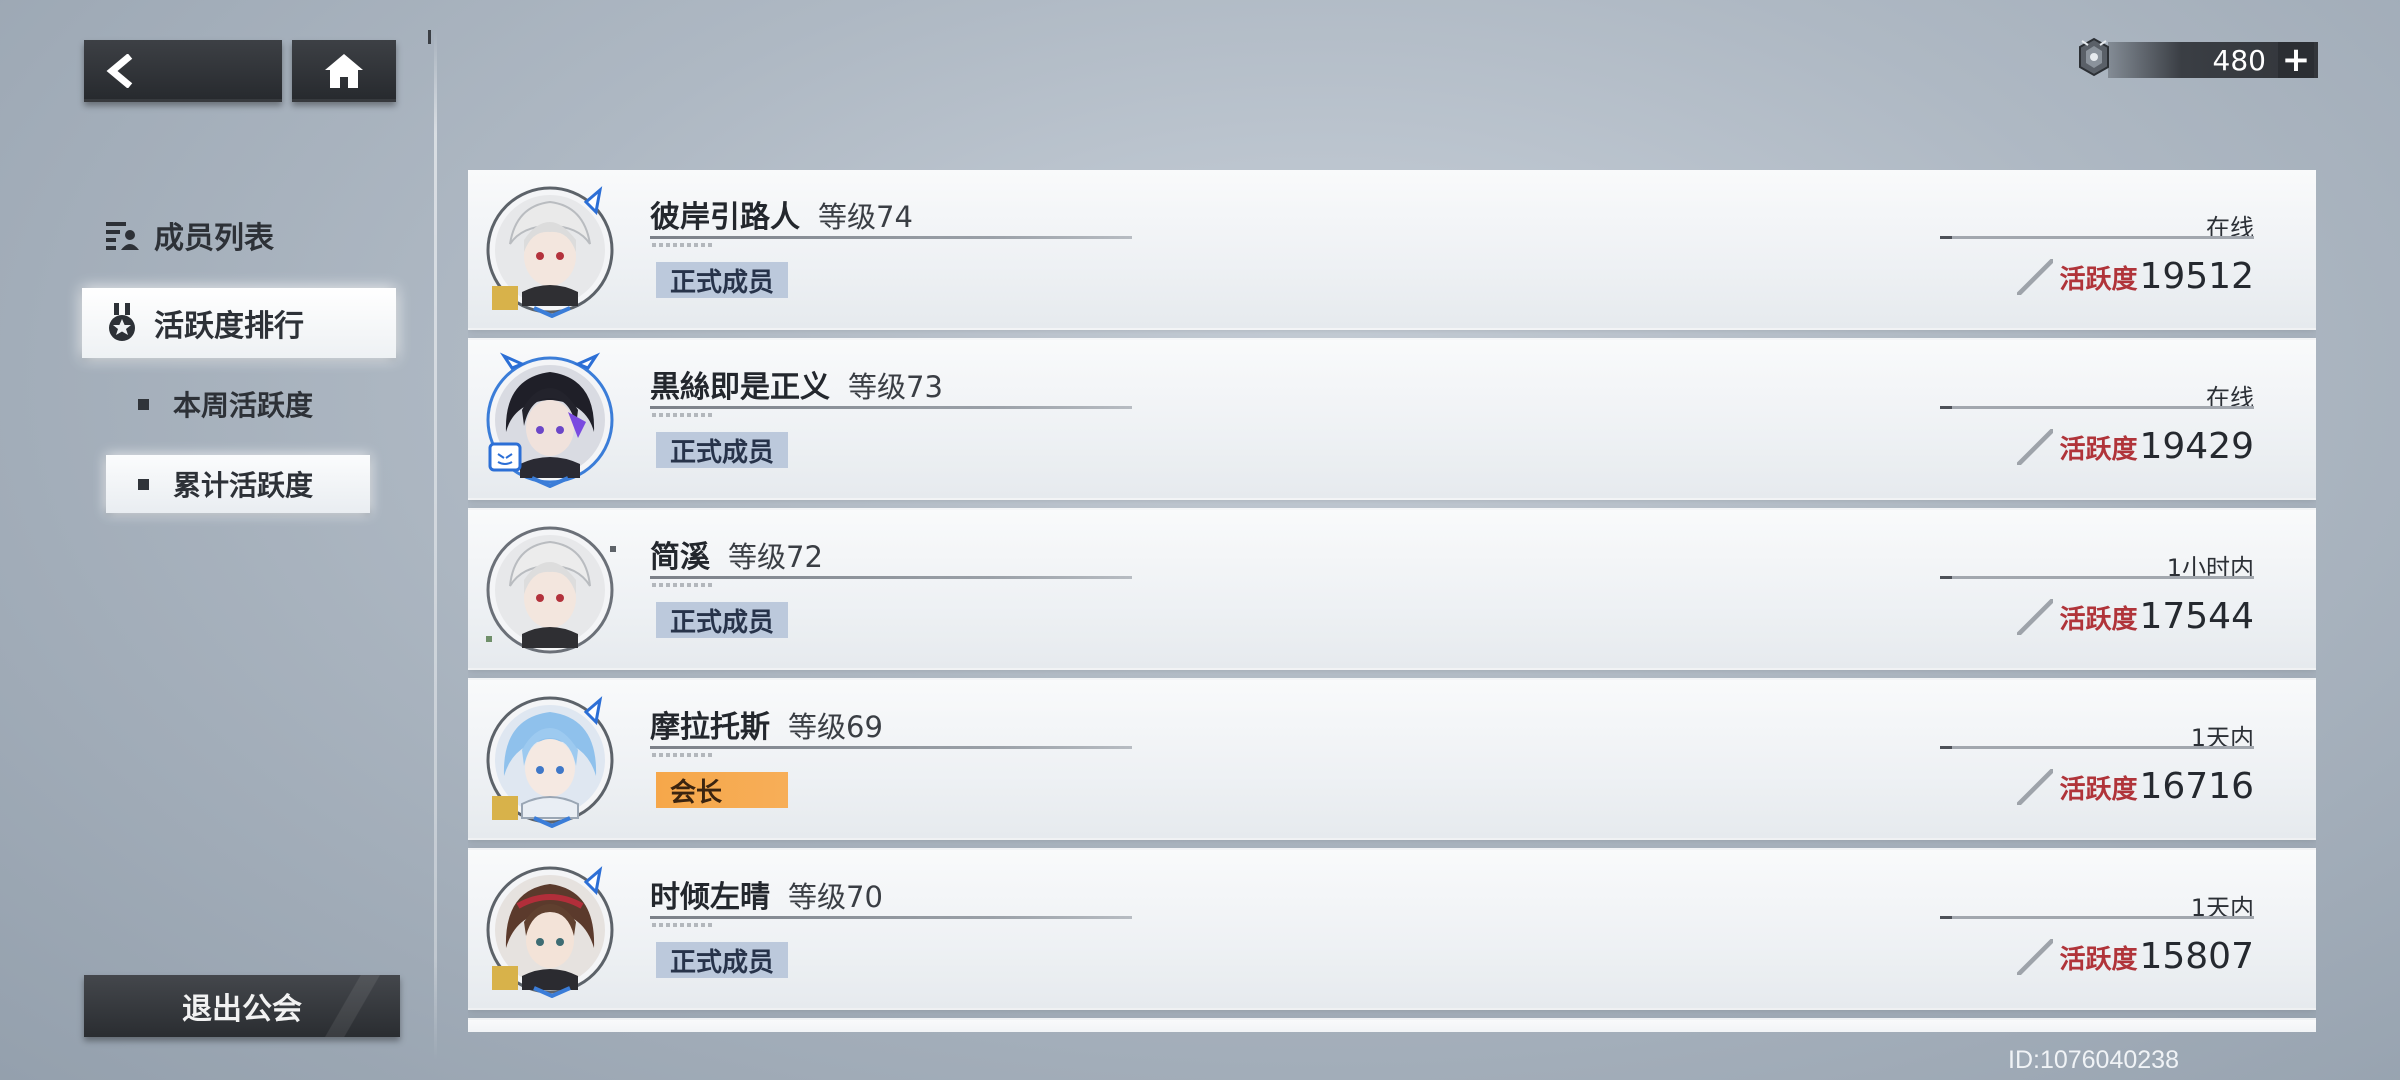 Image resolution: width=2400 pixels, height=1080 pixels. I want to click on menu-member-list: 成员列表, so click(239, 235).